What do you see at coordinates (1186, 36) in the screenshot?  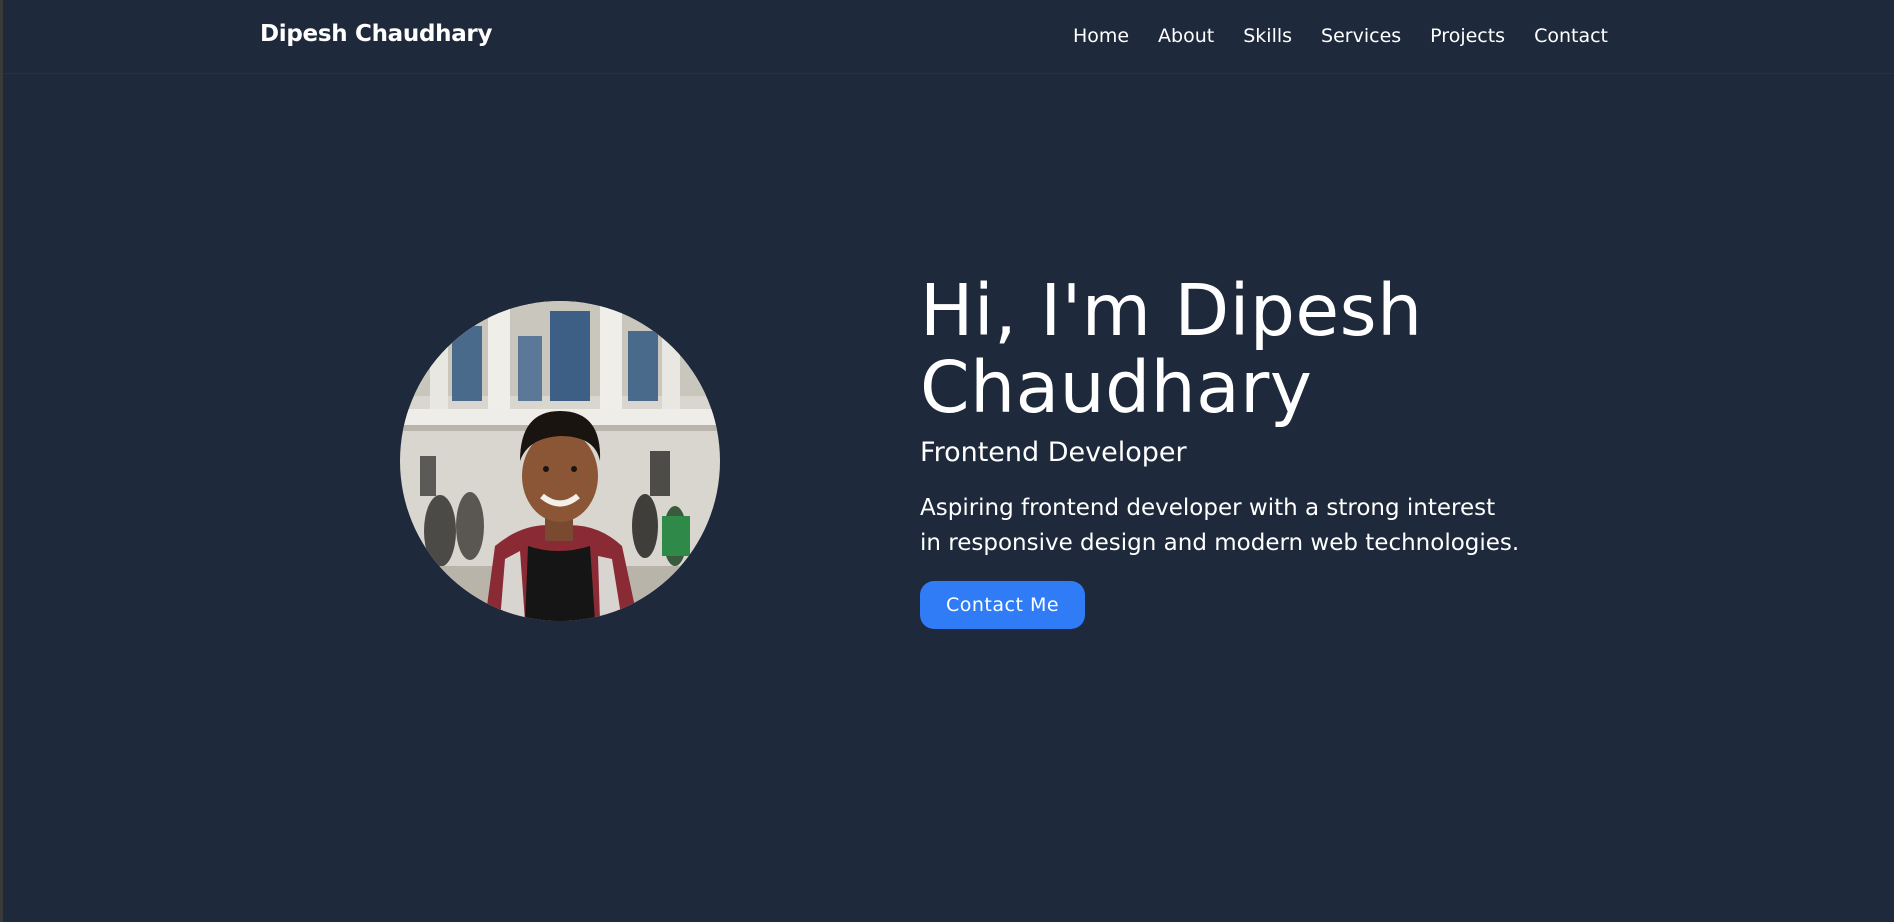 I see `nav-link-about: About` at bounding box center [1186, 36].